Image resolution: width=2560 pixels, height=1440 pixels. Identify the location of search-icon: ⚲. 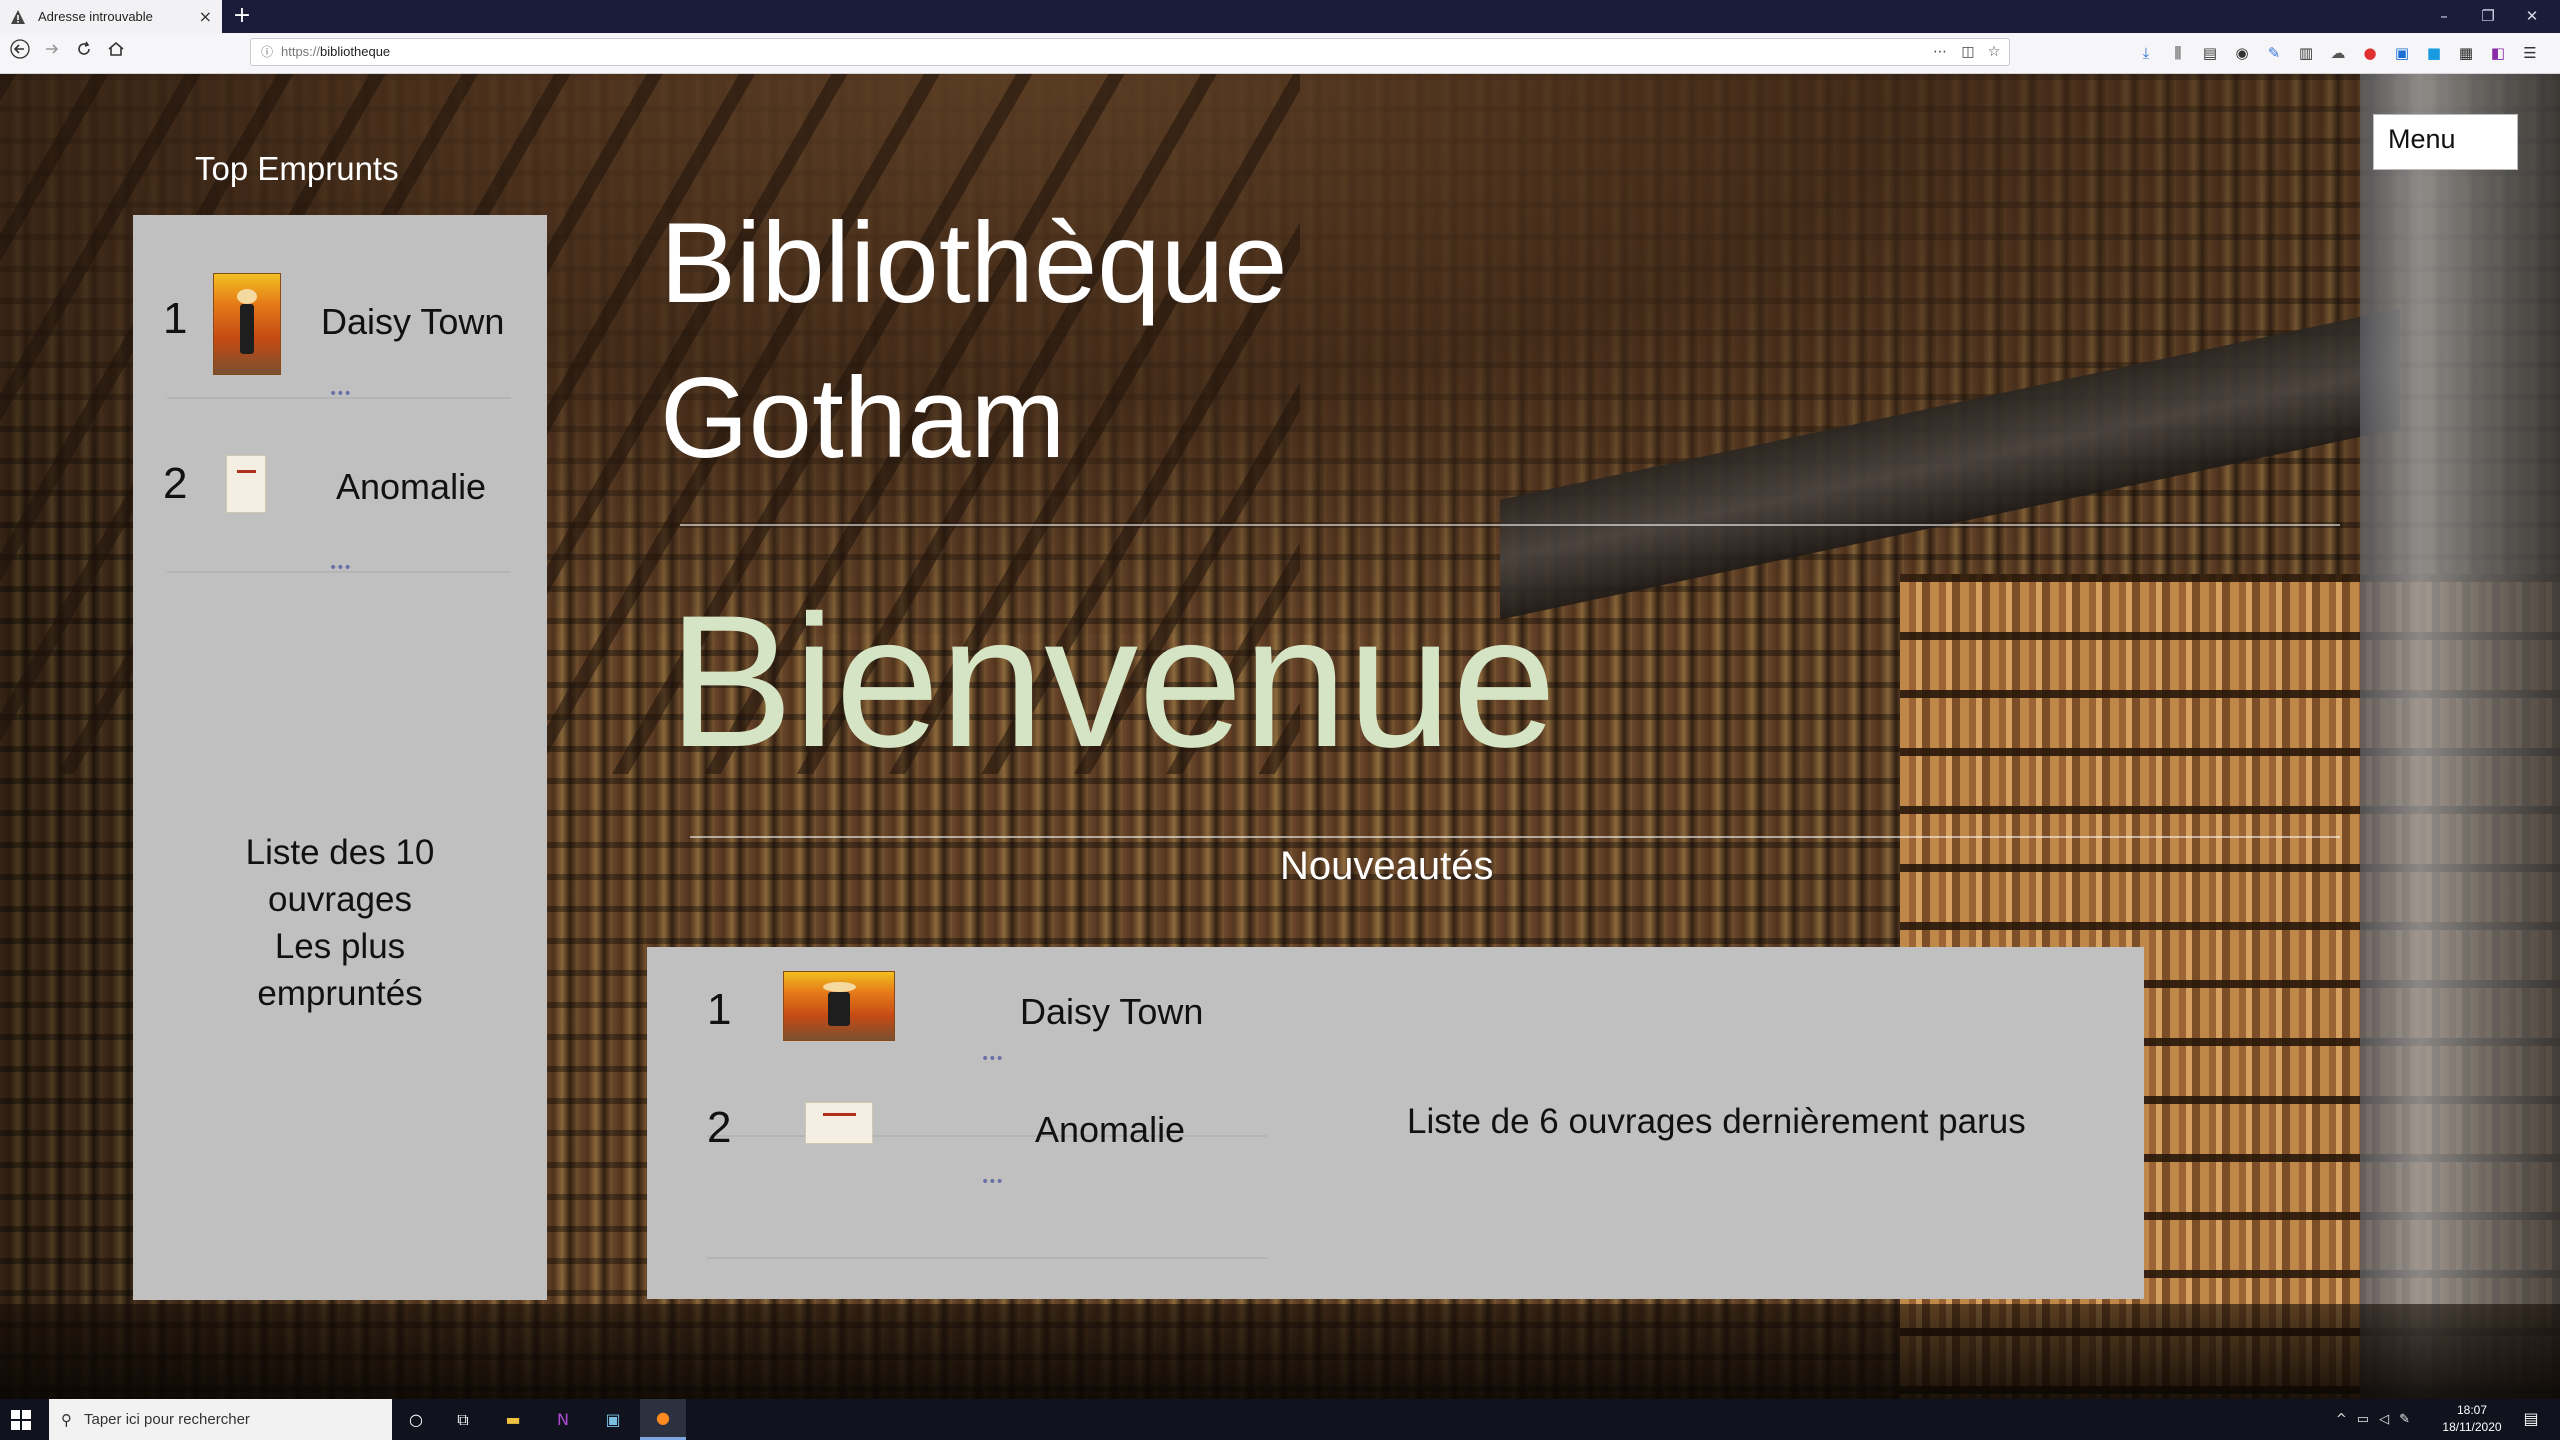
(66, 1419).